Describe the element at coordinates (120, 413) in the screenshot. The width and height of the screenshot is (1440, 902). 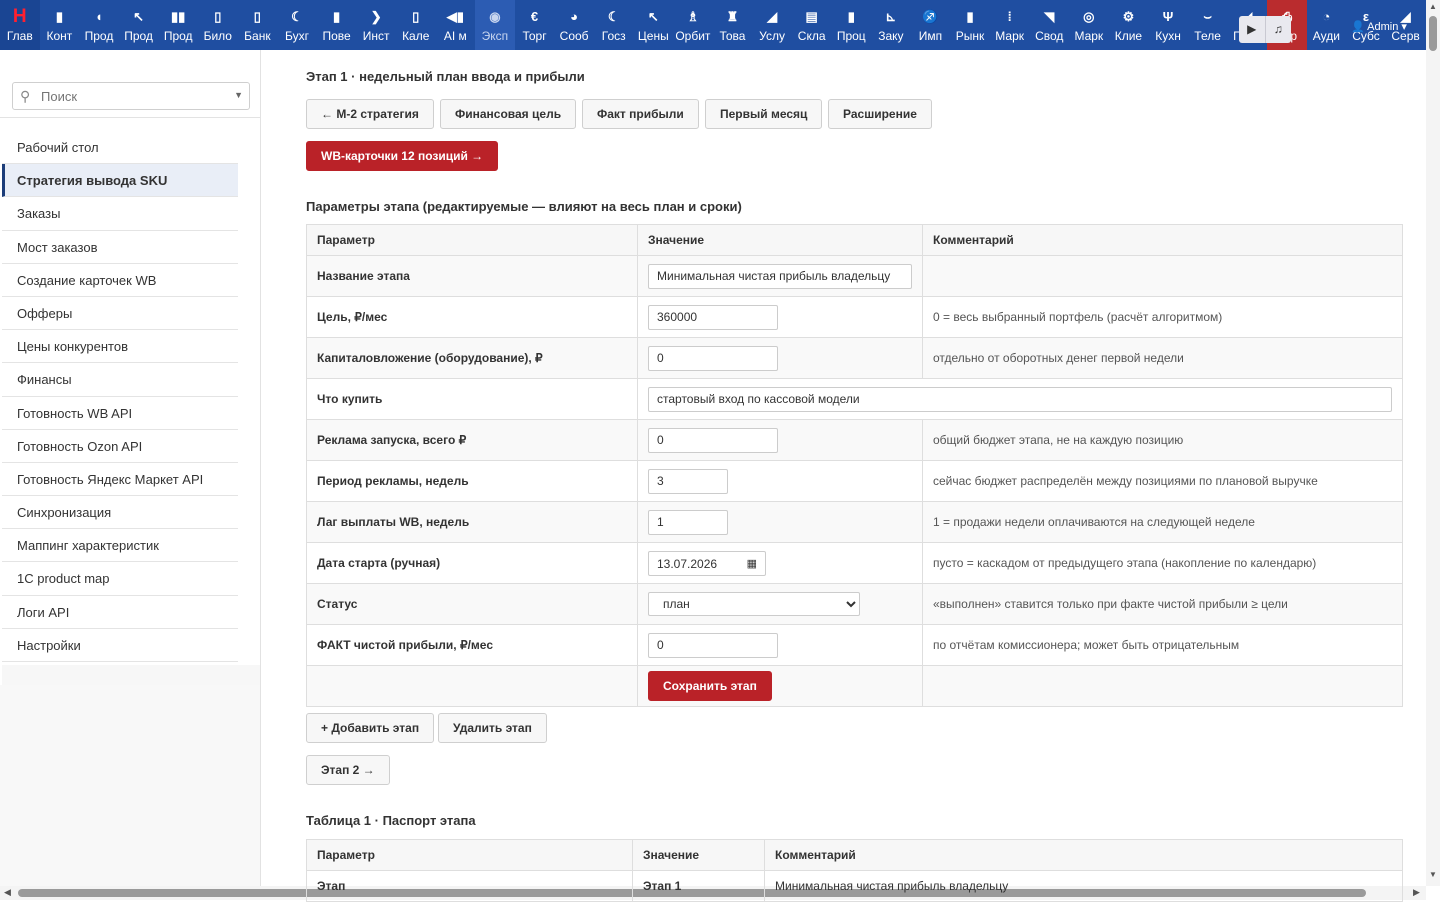
I see `sidebar-item: Готовность WB API` at that location.